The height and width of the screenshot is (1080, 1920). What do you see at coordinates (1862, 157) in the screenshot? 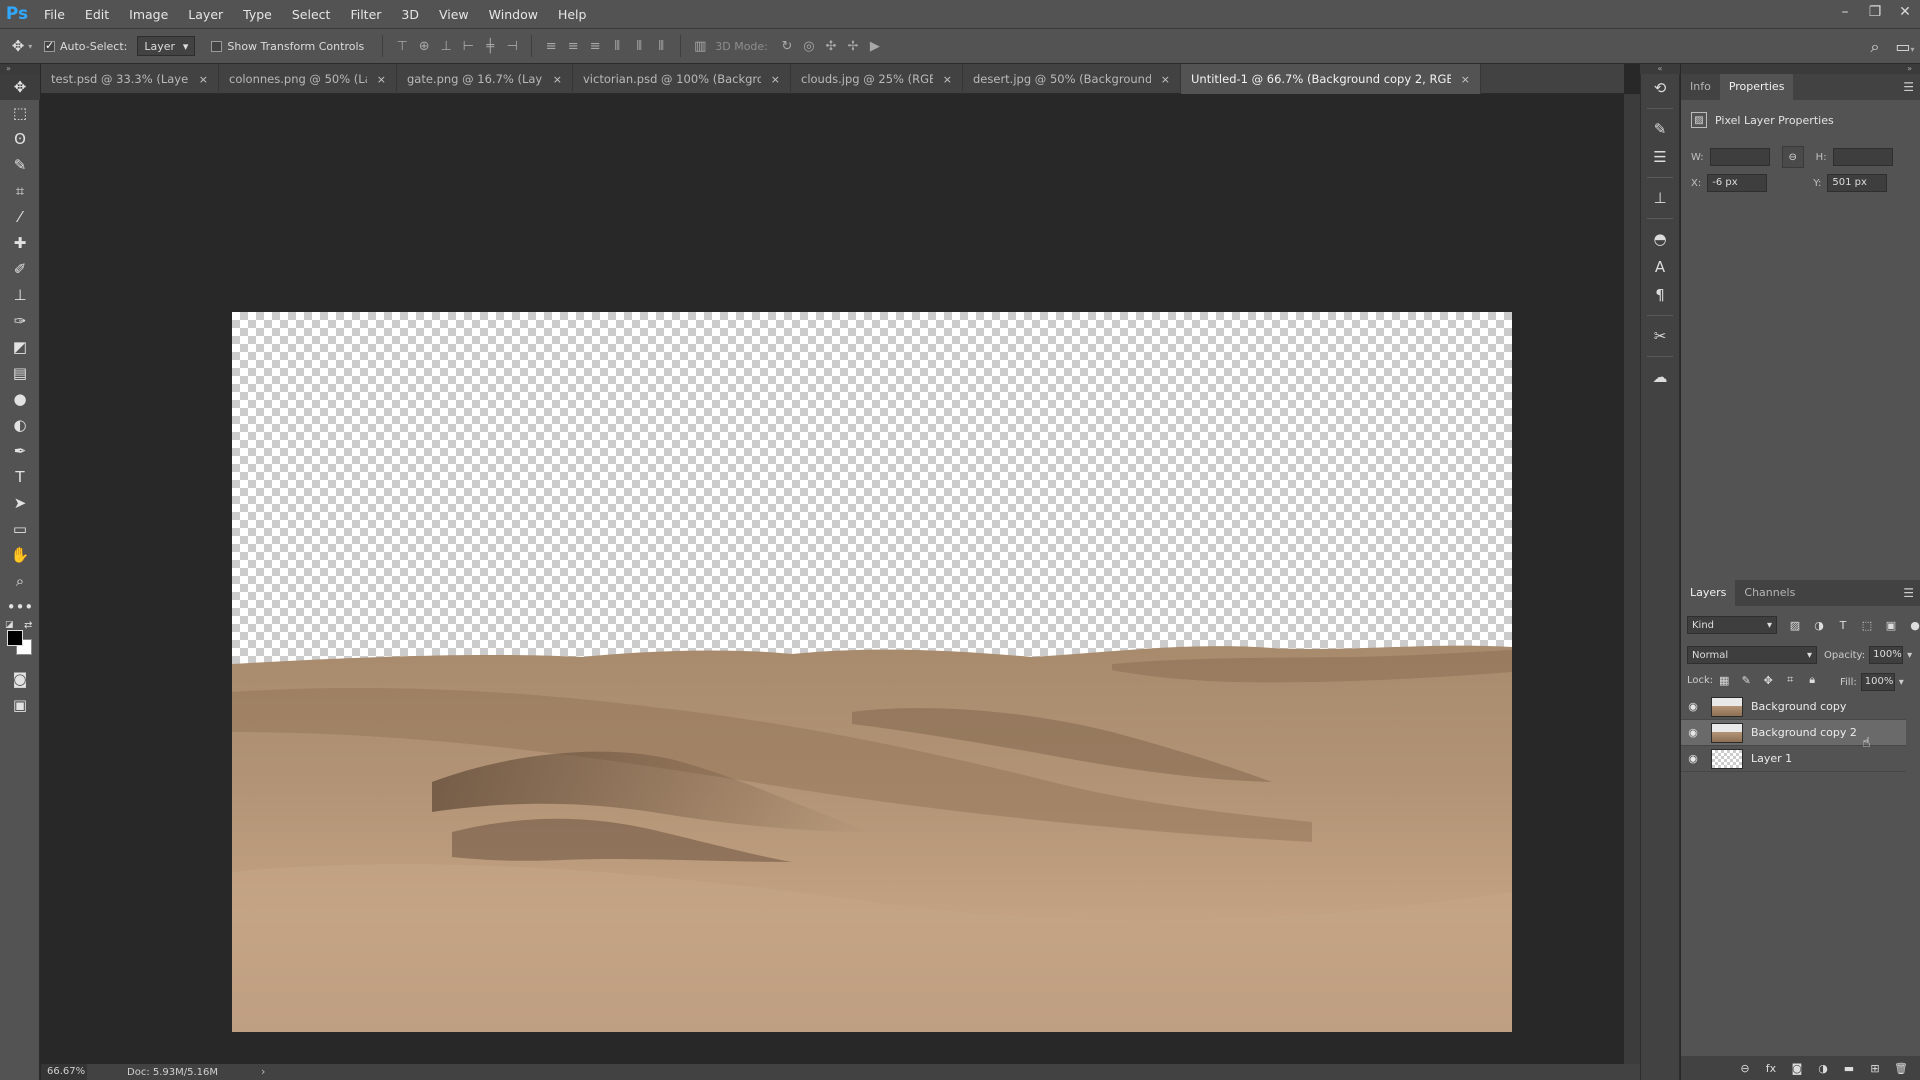
I see `height-field` at bounding box center [1862, 157].